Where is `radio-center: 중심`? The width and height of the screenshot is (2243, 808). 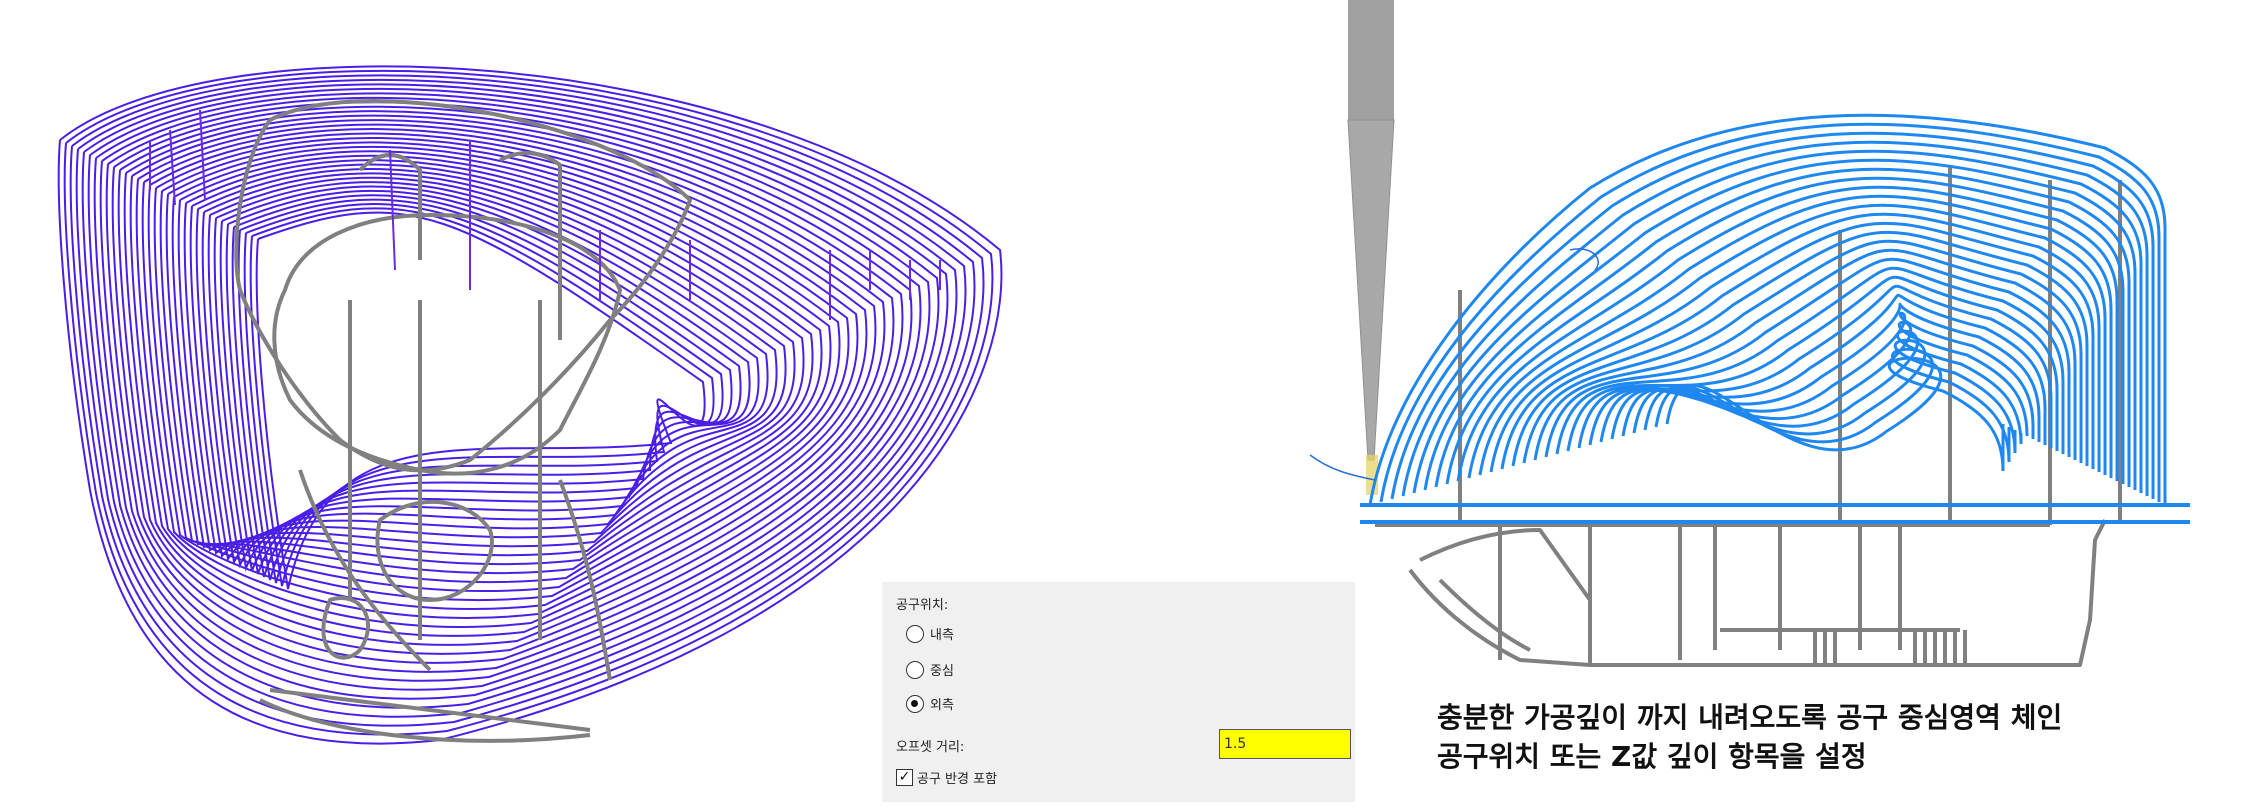
radio-center: 중심 is located at coordinates (930, 669).